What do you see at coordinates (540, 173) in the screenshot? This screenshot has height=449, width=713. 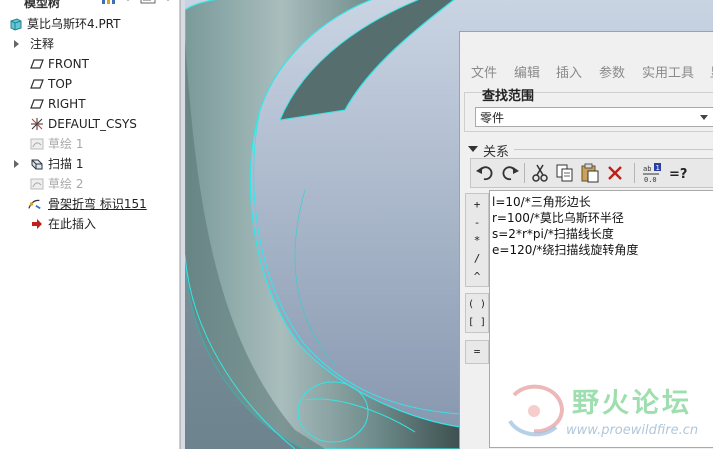 I see `cut-icon` at bounding box center [540, 173].